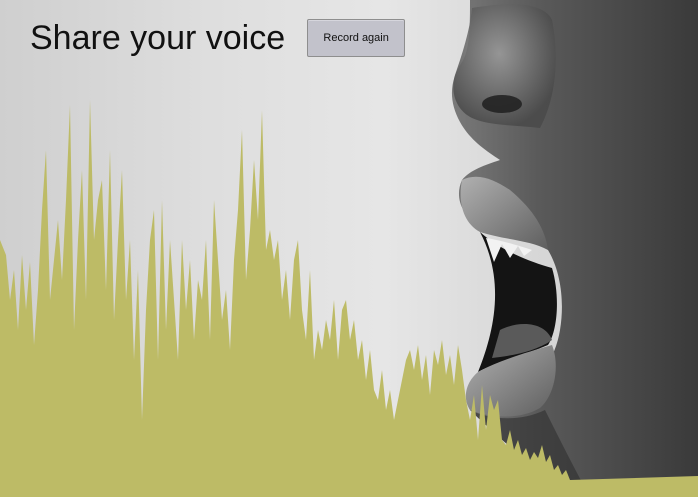 The height and width of the screenshot is (497, 698). Describe the element at coordinates (356, 38) in the screenshot. I see `record-again-button: Record again` at that location.